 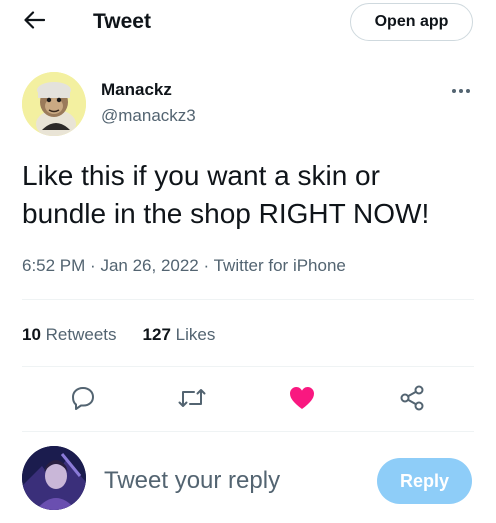 I want to click on arrow-left-icon, so click(x=34, y=22).